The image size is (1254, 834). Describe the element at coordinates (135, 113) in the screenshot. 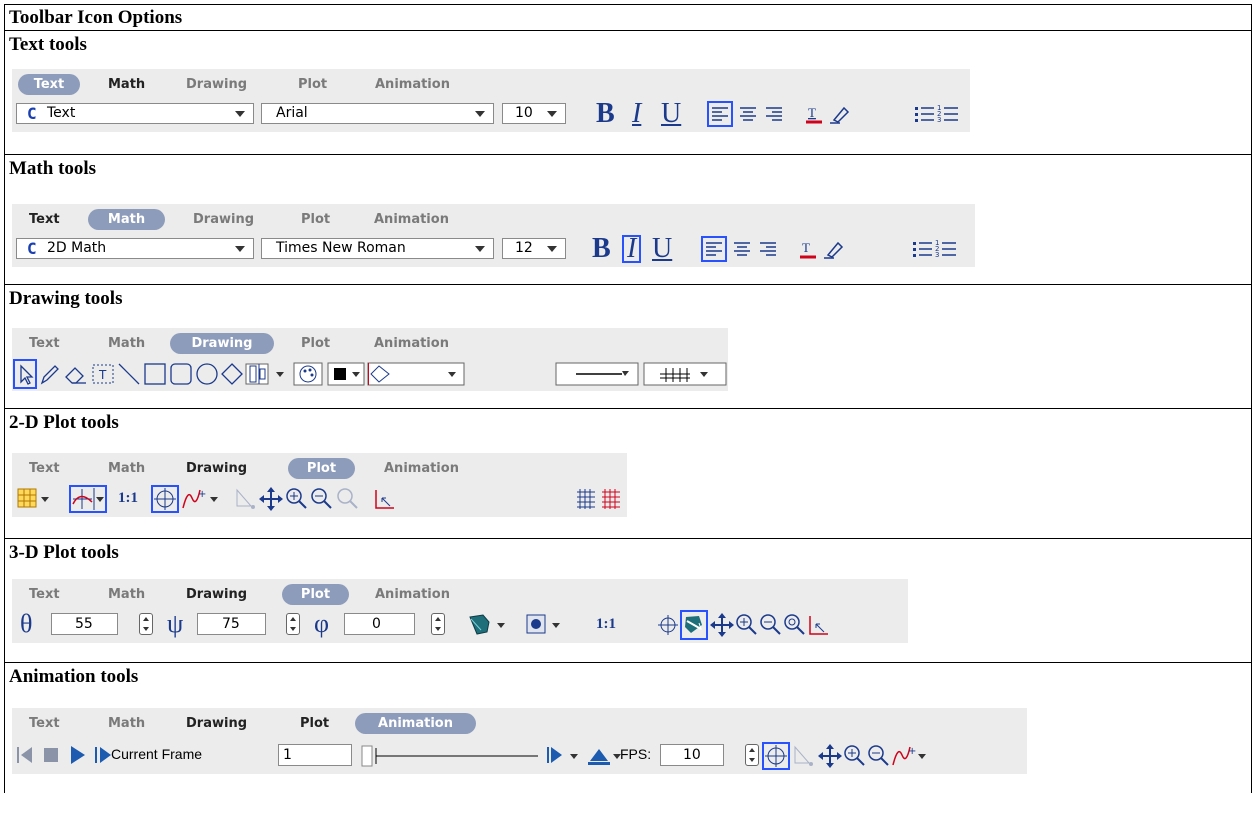

I see `style-dropdown: C Text` at that location.